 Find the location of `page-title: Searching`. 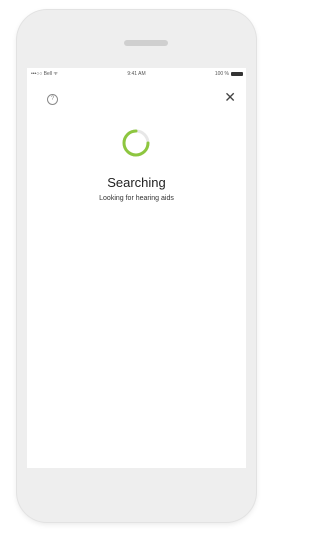

page-title: Searching is located at coordinates (136, 182).